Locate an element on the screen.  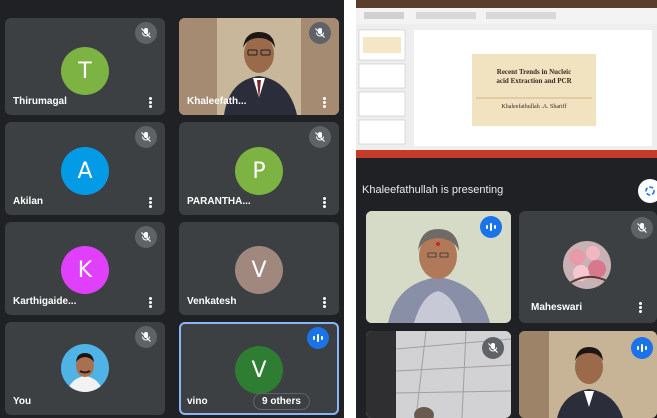
participant-name-vino: vino is located at coordinates (197, 401).